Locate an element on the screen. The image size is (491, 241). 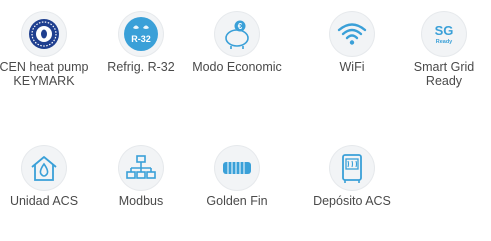
feature-economic: € Modo Economic is located at coordinates (237, 43).